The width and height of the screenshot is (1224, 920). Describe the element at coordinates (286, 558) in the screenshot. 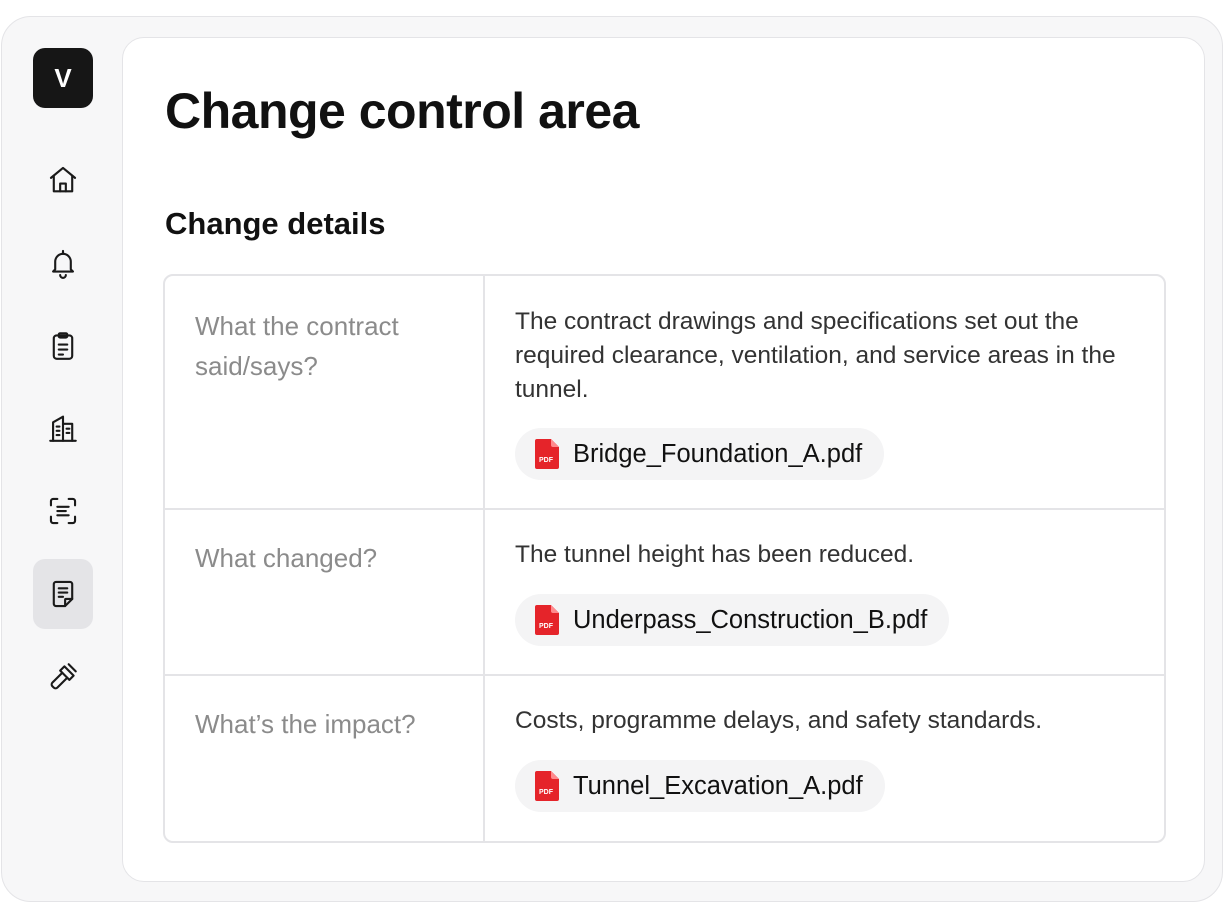

I see `row-label: What changed?` at that location.